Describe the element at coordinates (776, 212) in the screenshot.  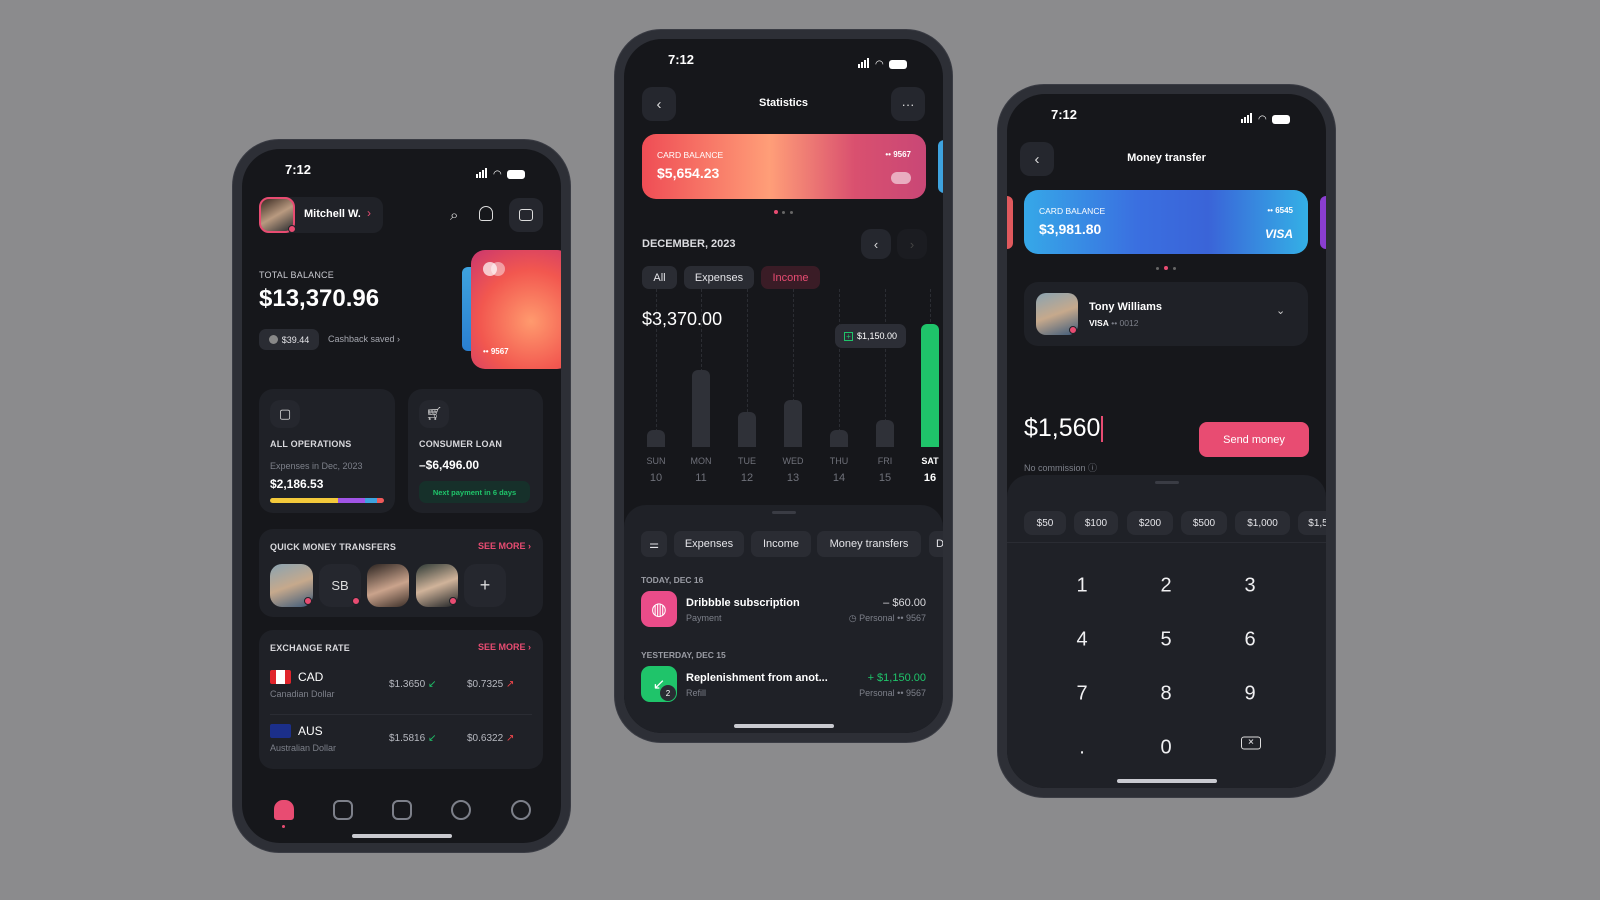
I see `pager-dot-active` at that location.